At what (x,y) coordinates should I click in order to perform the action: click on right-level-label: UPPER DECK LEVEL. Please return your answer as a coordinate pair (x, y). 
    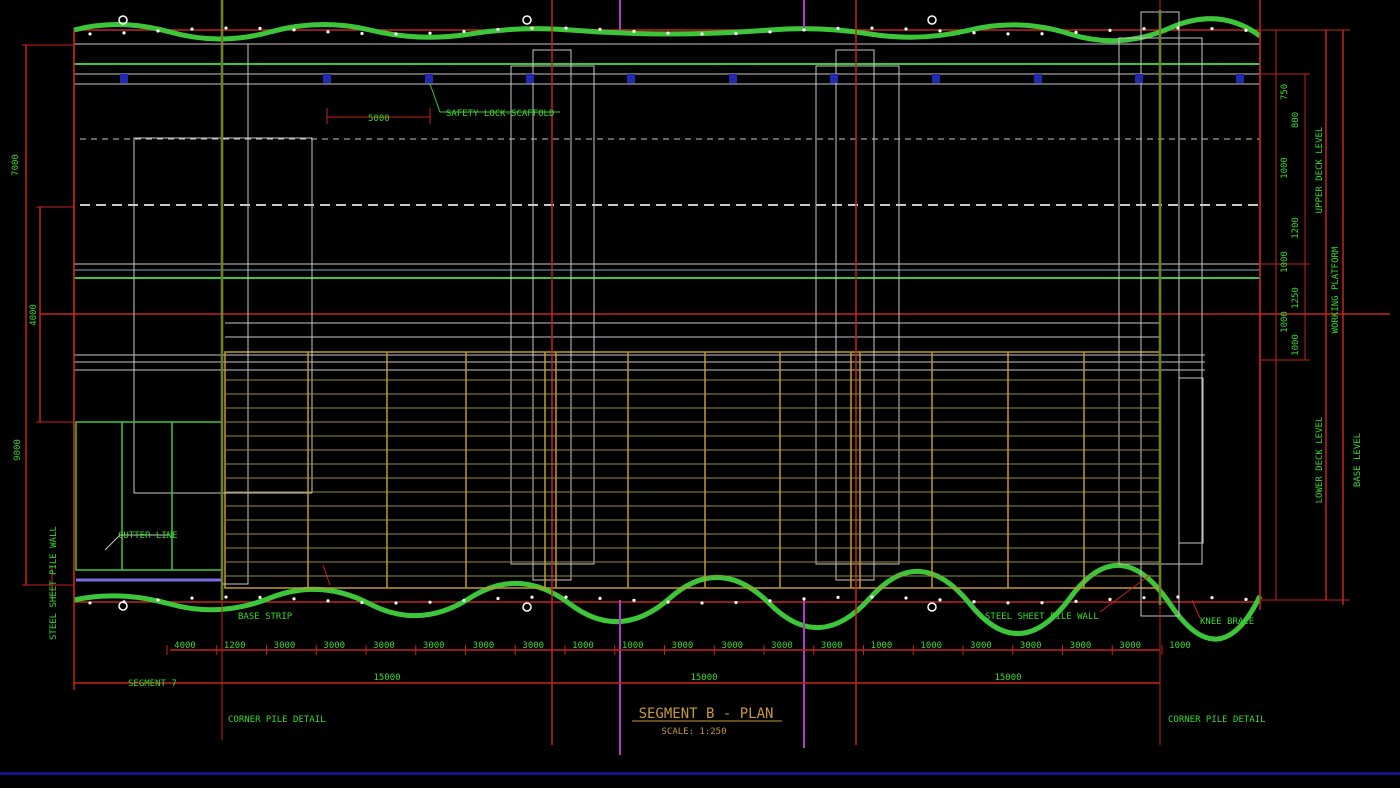
    Looking at the image, I should click on (1320, 170).